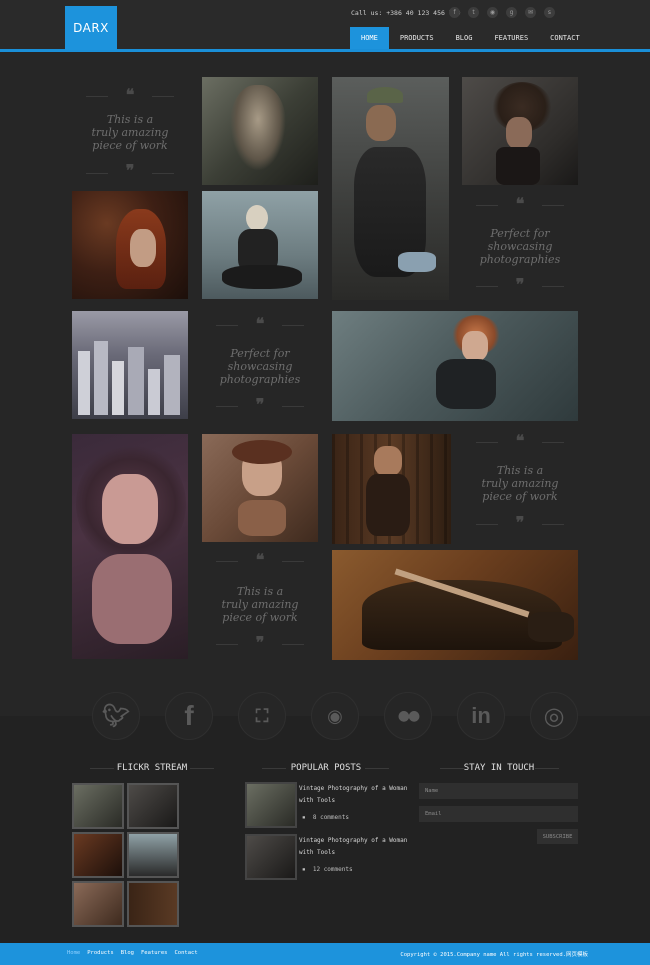 Image resolution: width=650 pixels, height=965 pixels. I want to click on footer-link-products: Products, so click(100, 953).